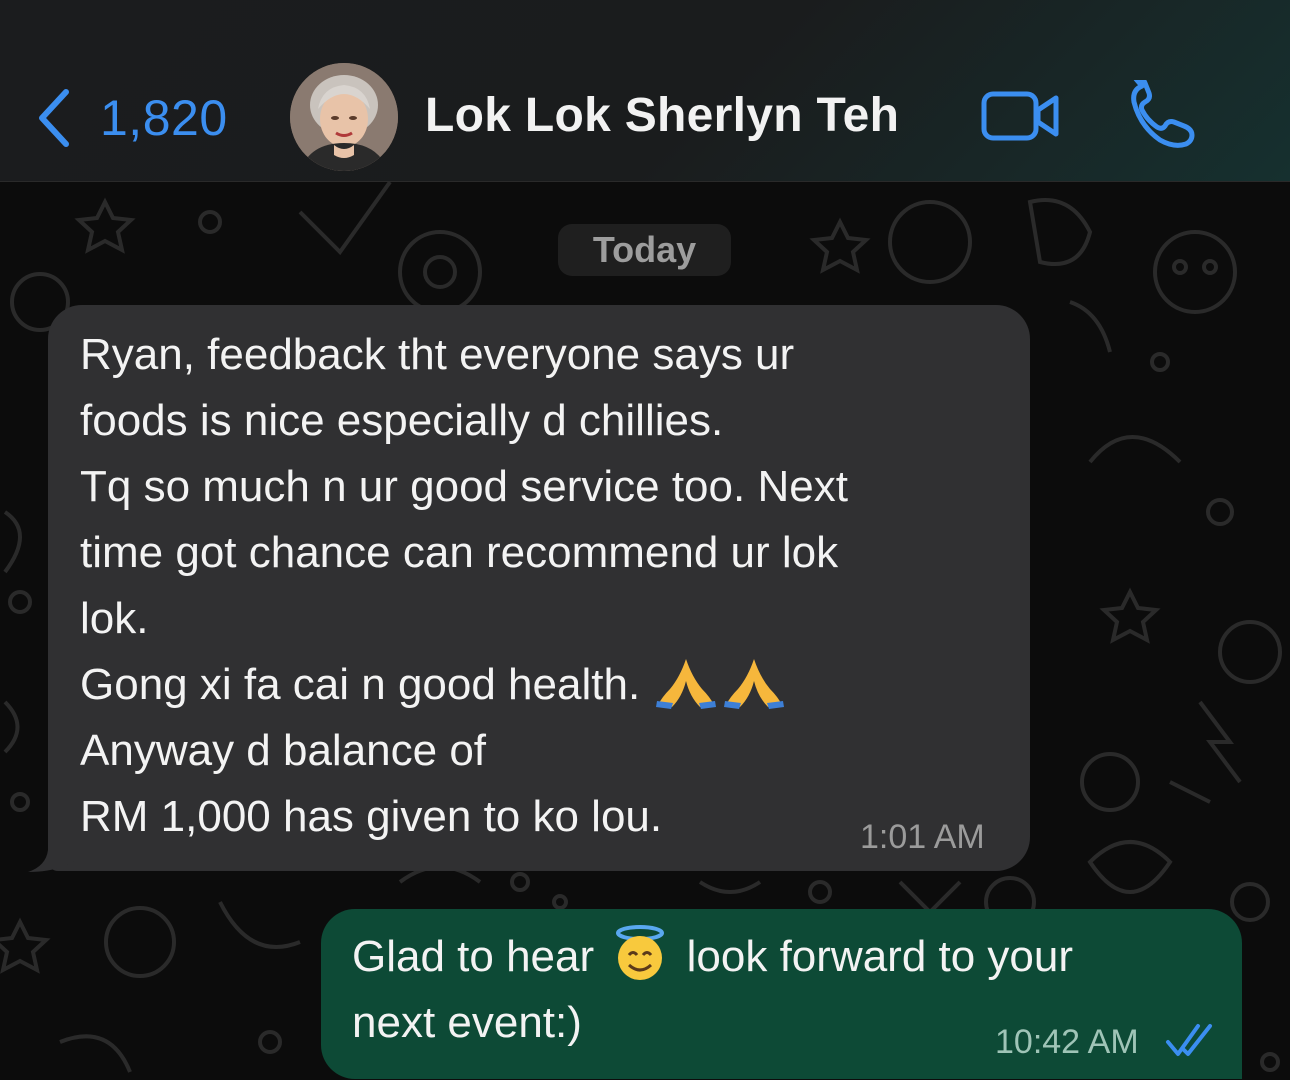  I want to click on unread-count: 1,820, so click(164, 118).